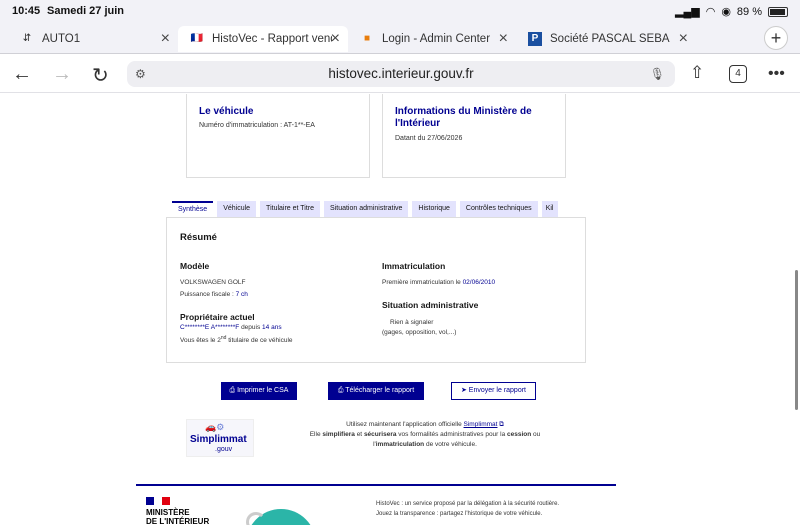 This screenshot has width=800, height=525. I want to click on status-date: Samedi 27 juin, so click(86, 11).